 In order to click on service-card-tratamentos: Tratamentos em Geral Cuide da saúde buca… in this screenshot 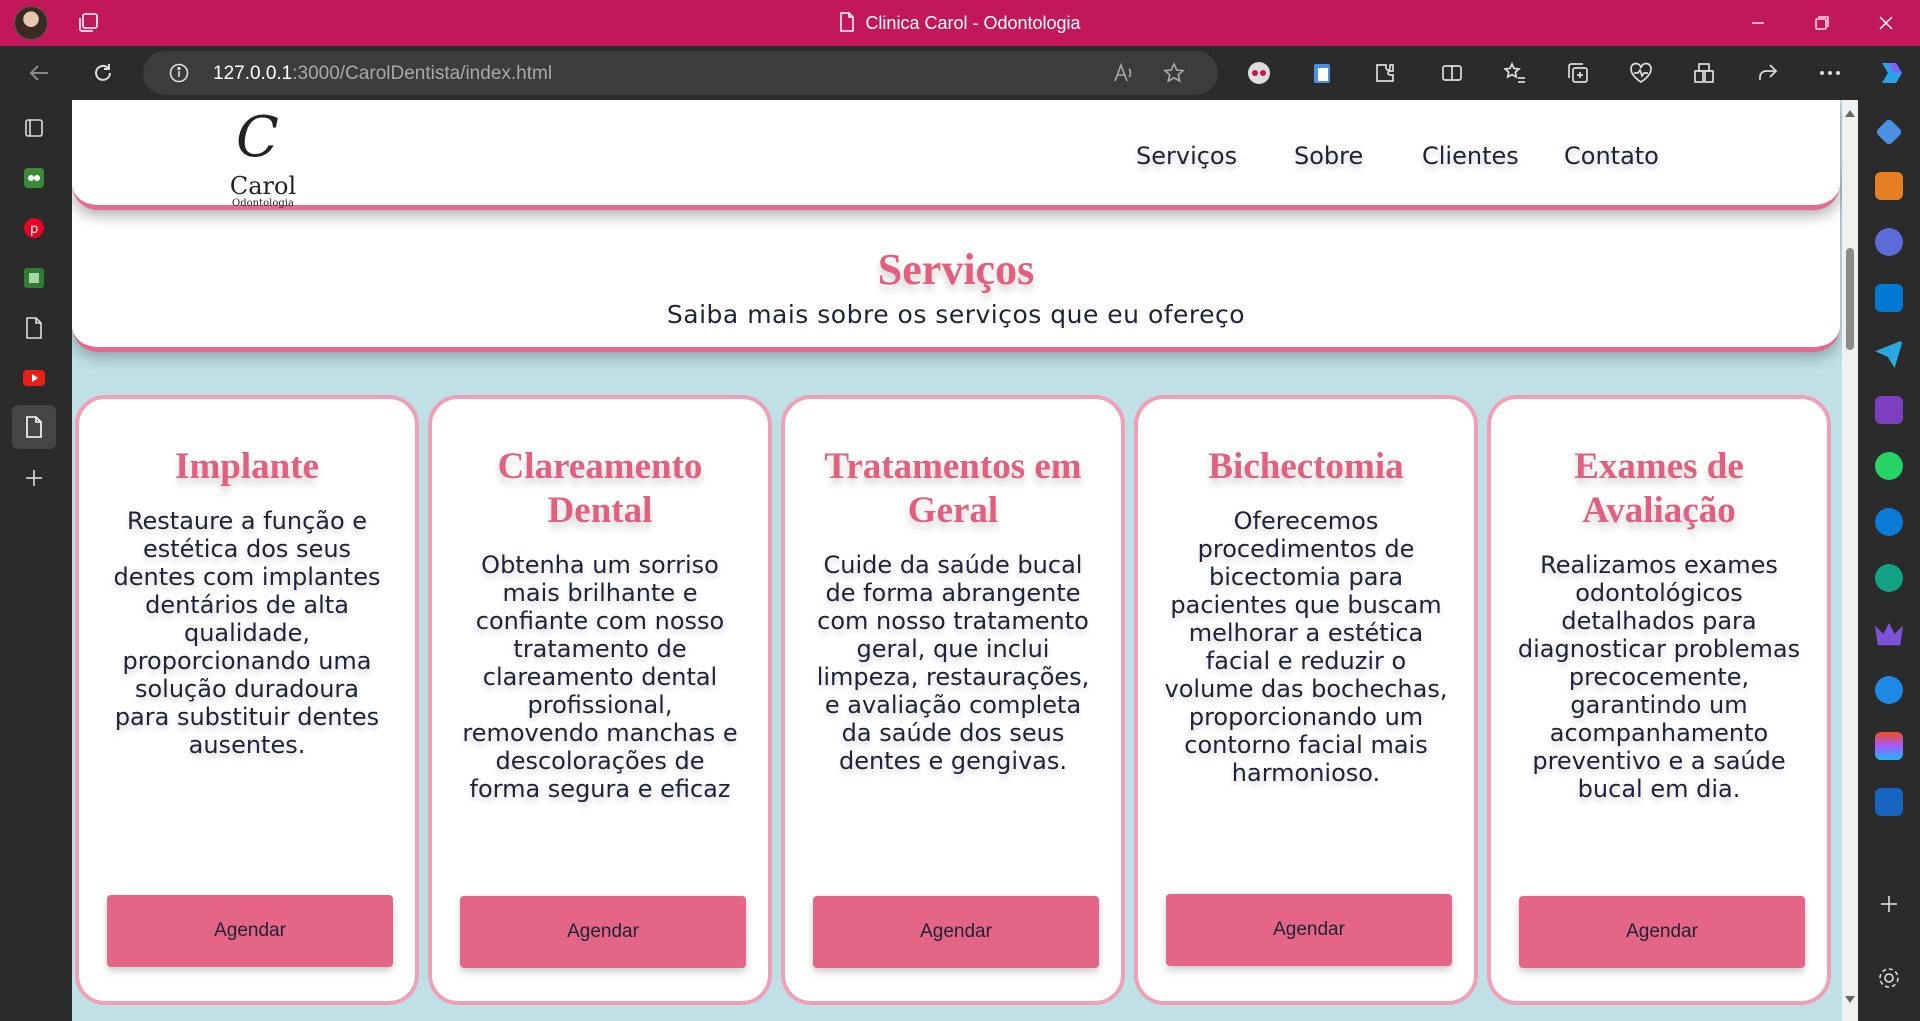, I will do `click(953, 700)`.